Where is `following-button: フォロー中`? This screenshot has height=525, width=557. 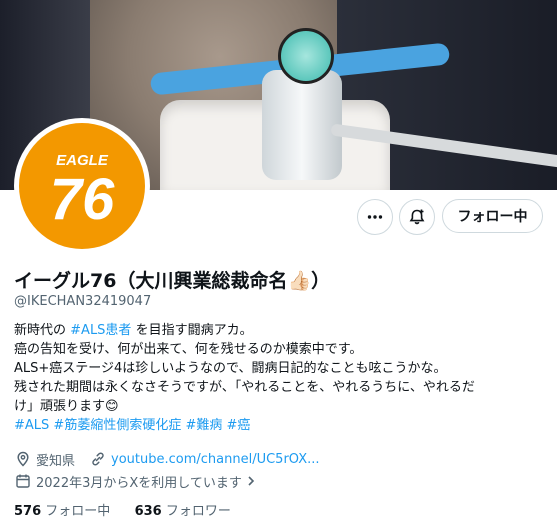 following-button: フォロー中 is located at coordinates (492, 216).